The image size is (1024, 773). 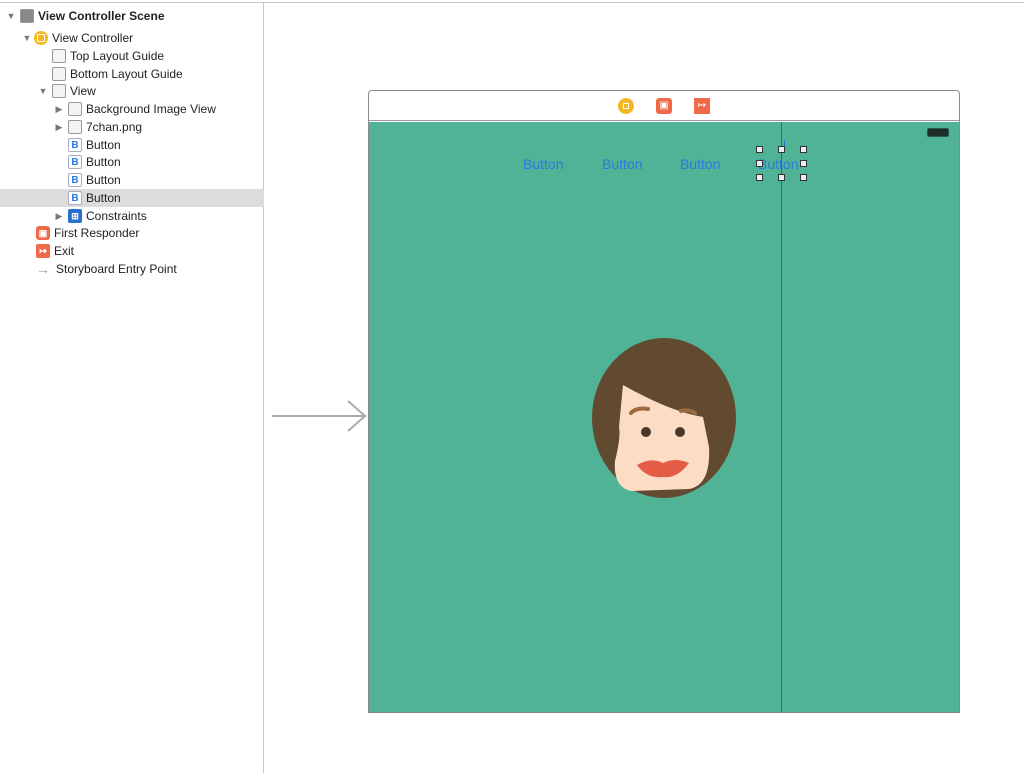 What do you see at coordinates (132, 198) in the screenshot?
I see `outline-button-4: B Button` at bounding box center [132, 198].